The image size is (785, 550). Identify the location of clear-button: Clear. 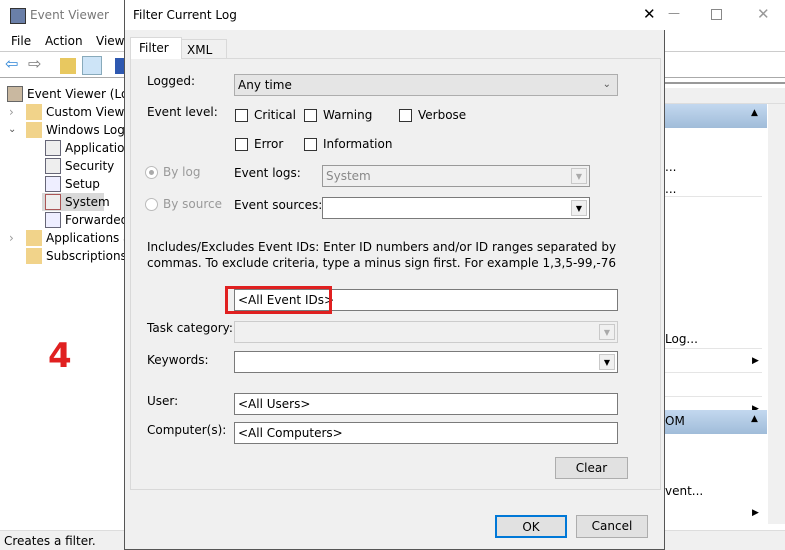
(591, 468).